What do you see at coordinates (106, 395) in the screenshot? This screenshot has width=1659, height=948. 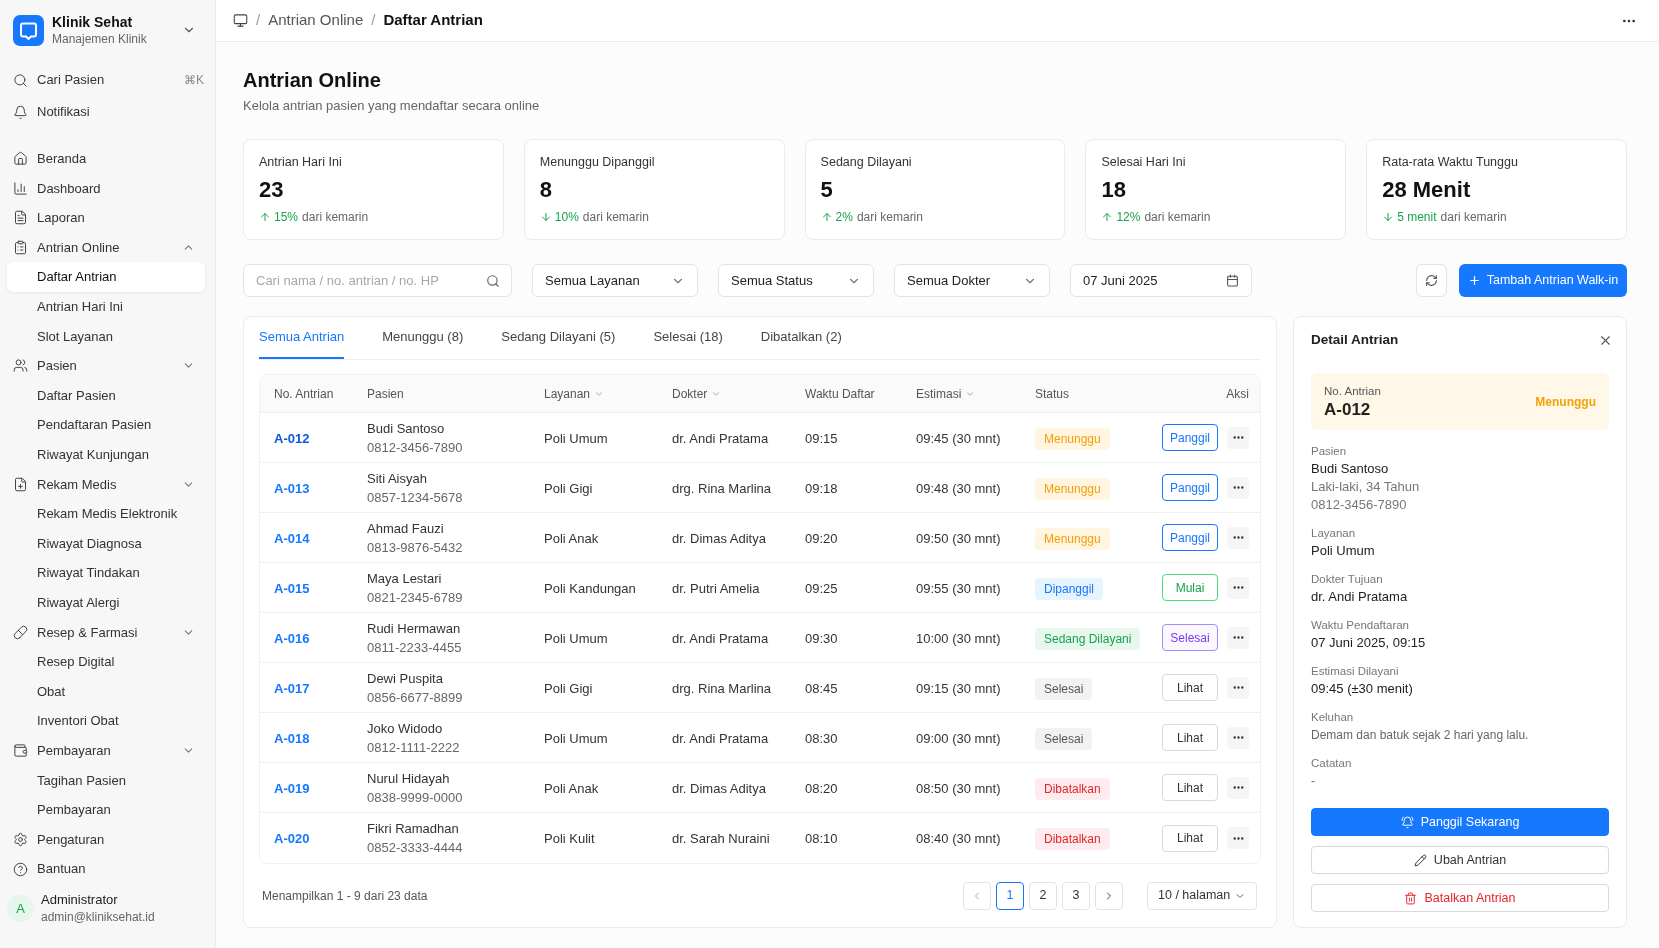 I see `nav-item: Daftar Pasien` at bounding box center [106, 395].